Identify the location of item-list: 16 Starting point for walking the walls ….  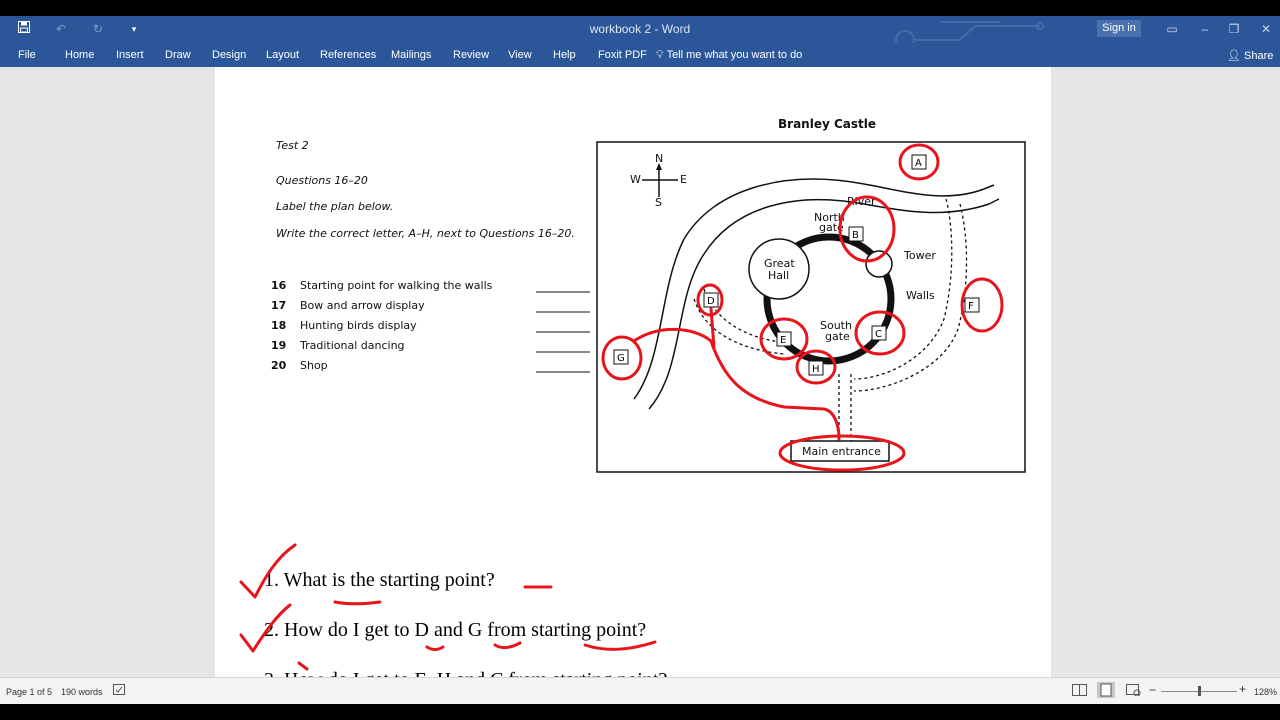
(430, 326).